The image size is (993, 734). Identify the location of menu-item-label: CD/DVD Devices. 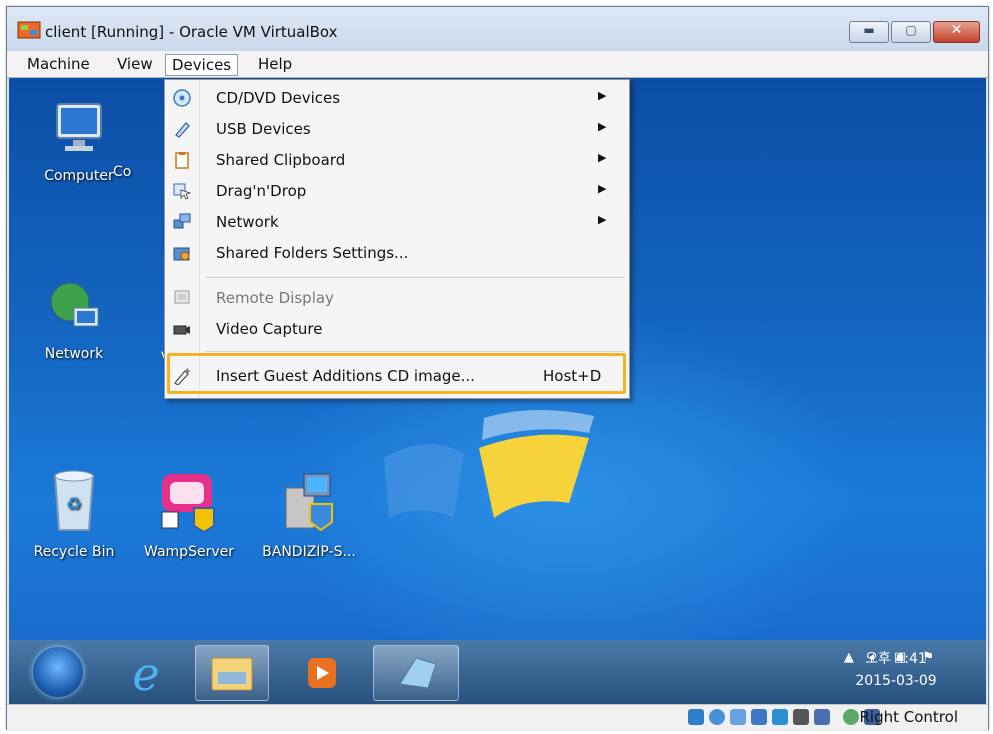
(278, 98).